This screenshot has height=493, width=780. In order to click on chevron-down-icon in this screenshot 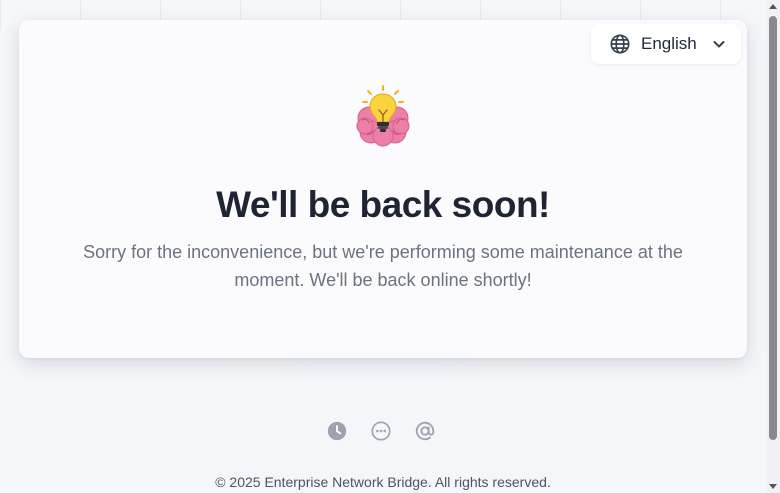, I will do `click(719, 44)`.